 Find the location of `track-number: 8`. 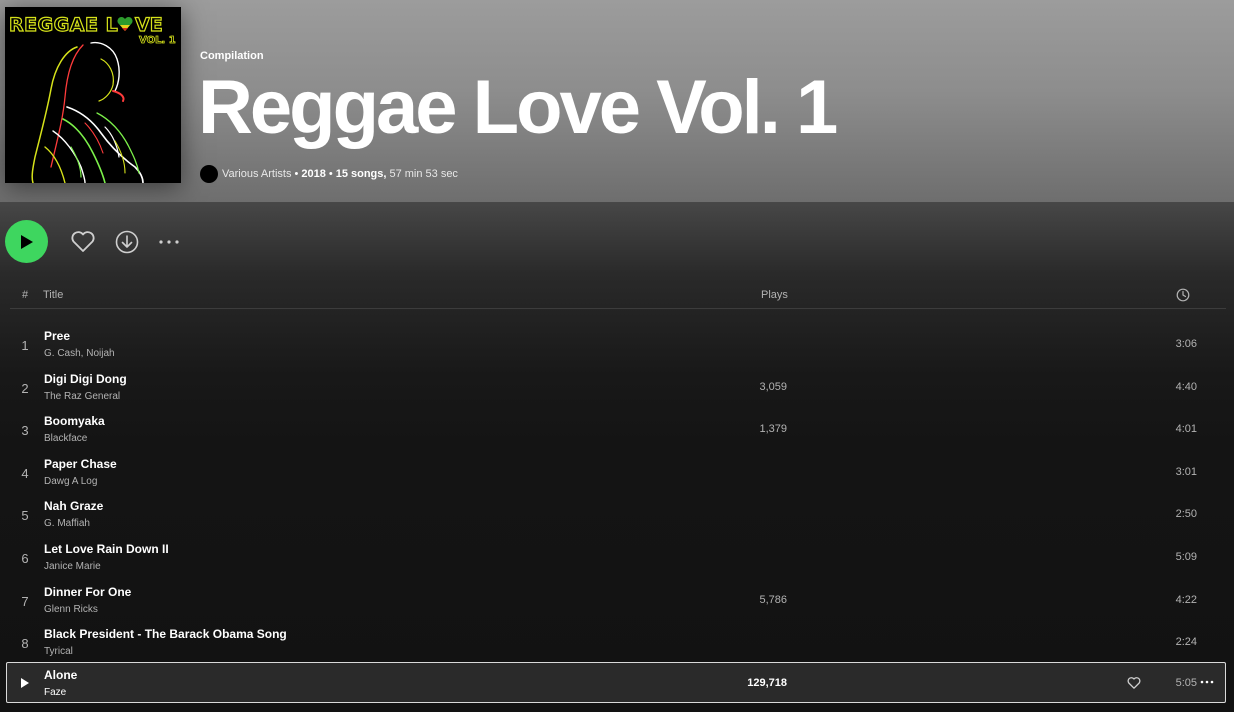

track-number: 8 is located at coordinates (25, 643).